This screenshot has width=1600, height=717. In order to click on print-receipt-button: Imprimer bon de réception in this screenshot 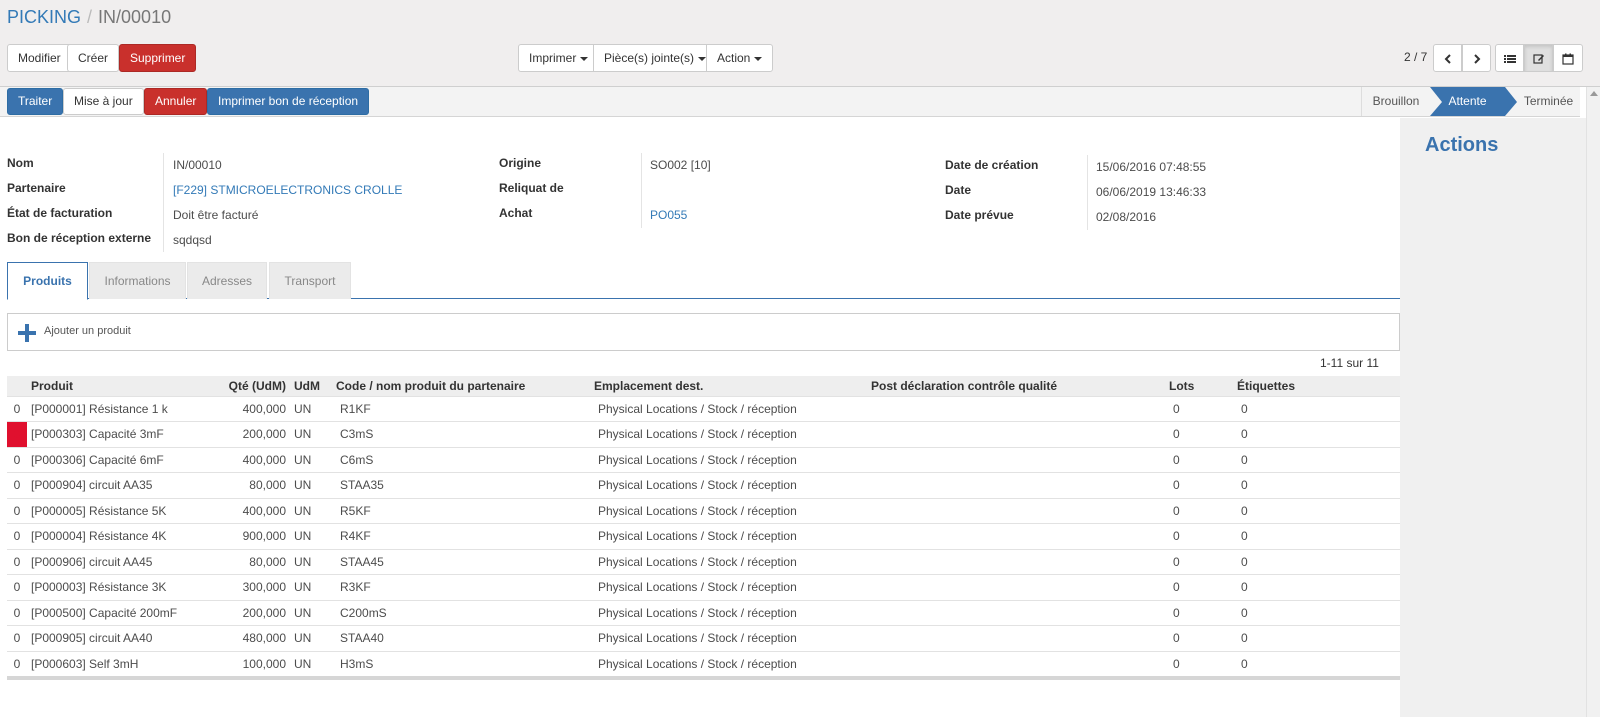, I will do `click(288, 101)`.